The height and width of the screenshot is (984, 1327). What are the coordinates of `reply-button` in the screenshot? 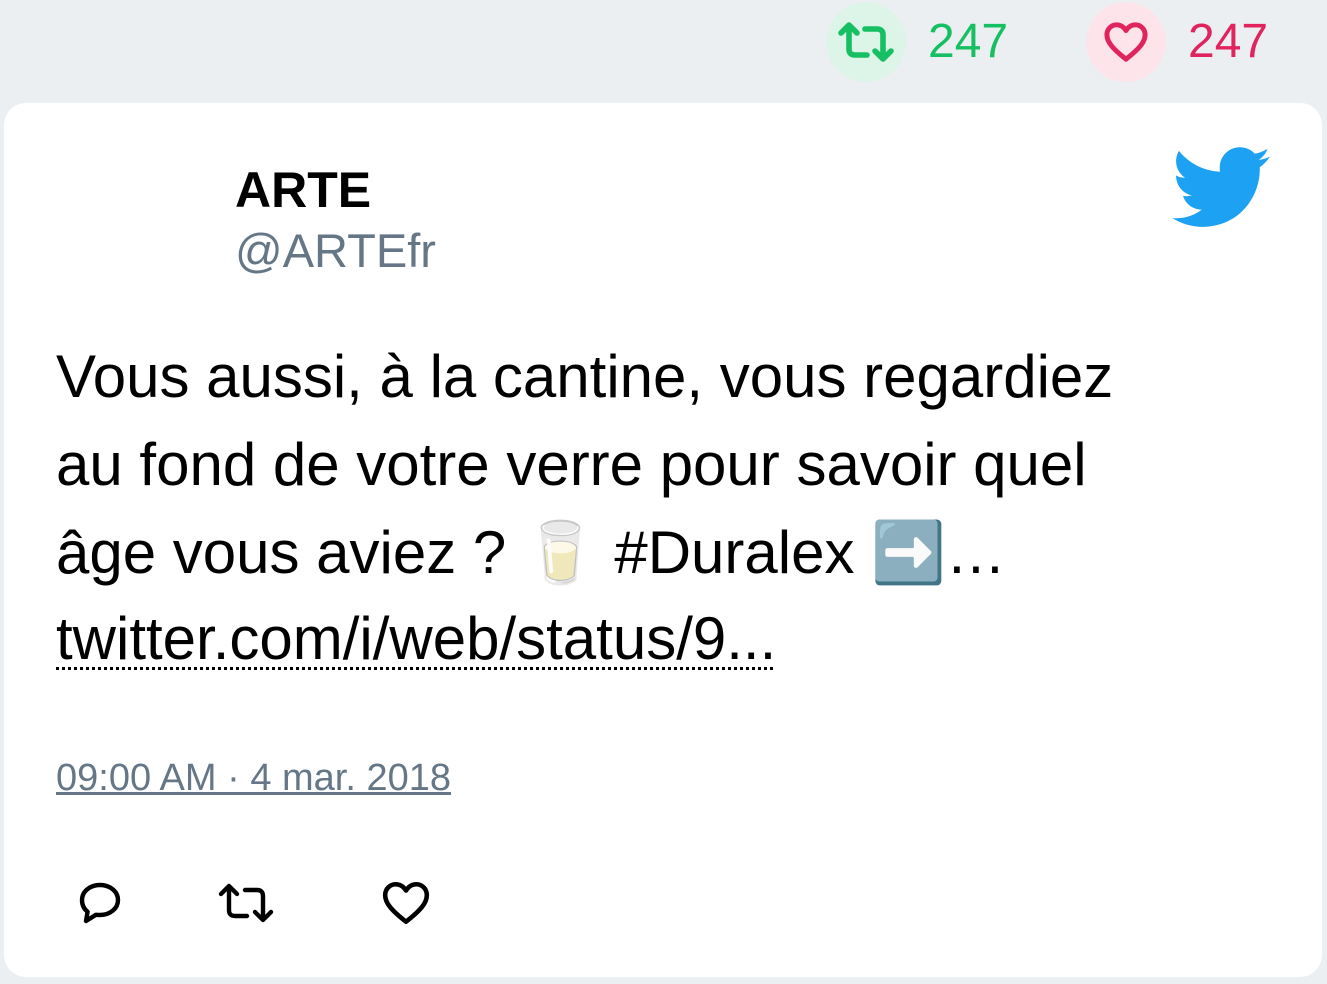 It's located at (100, 903).